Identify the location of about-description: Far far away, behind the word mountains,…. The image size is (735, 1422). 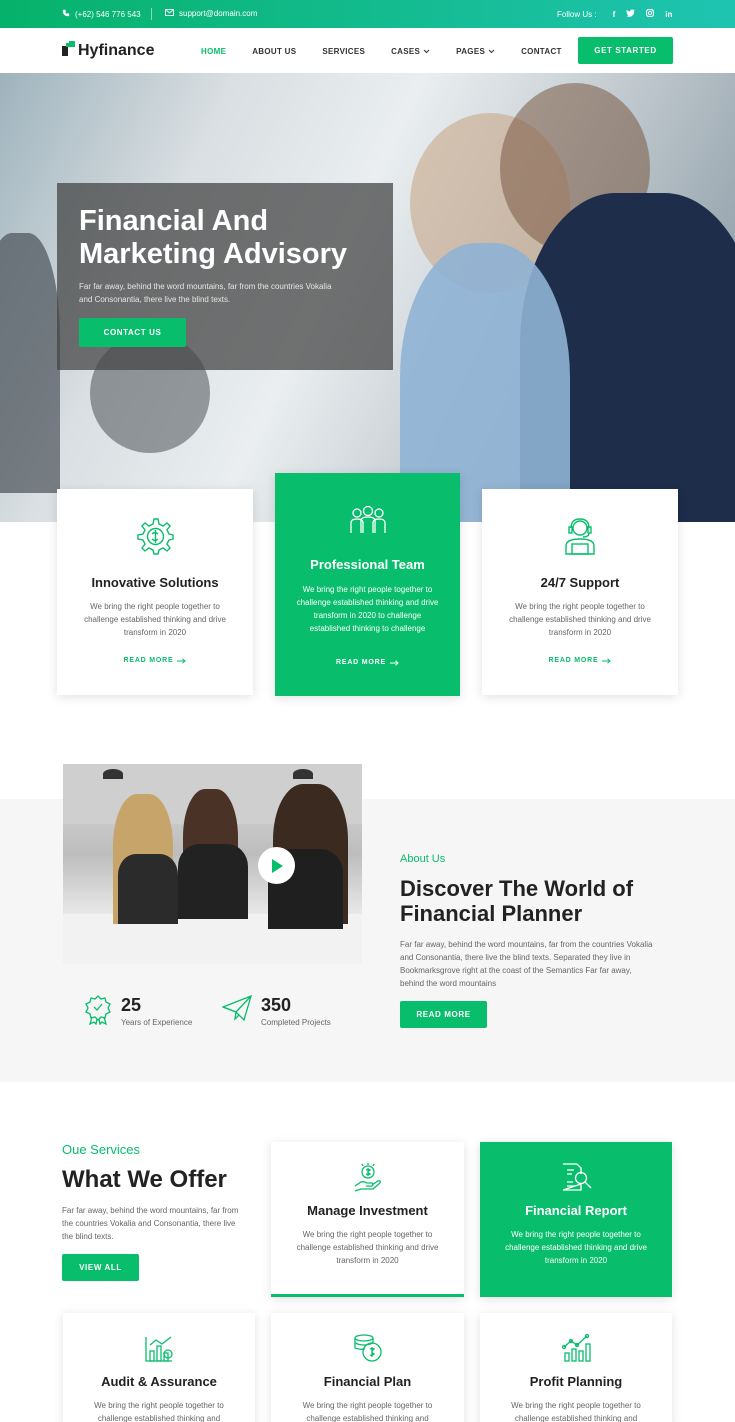
(526, 964).